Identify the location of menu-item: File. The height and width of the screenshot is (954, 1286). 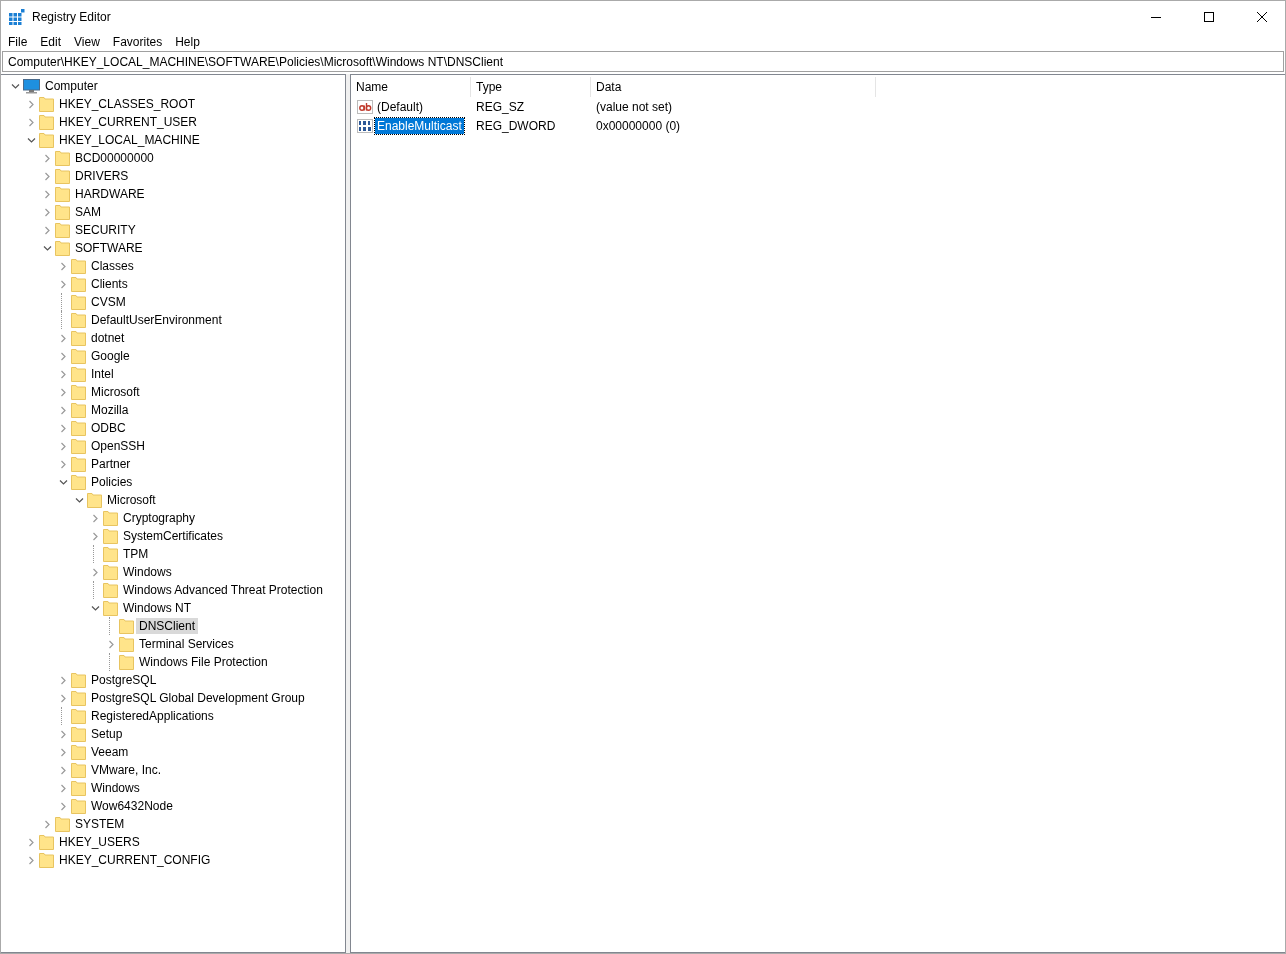
(18, 41).